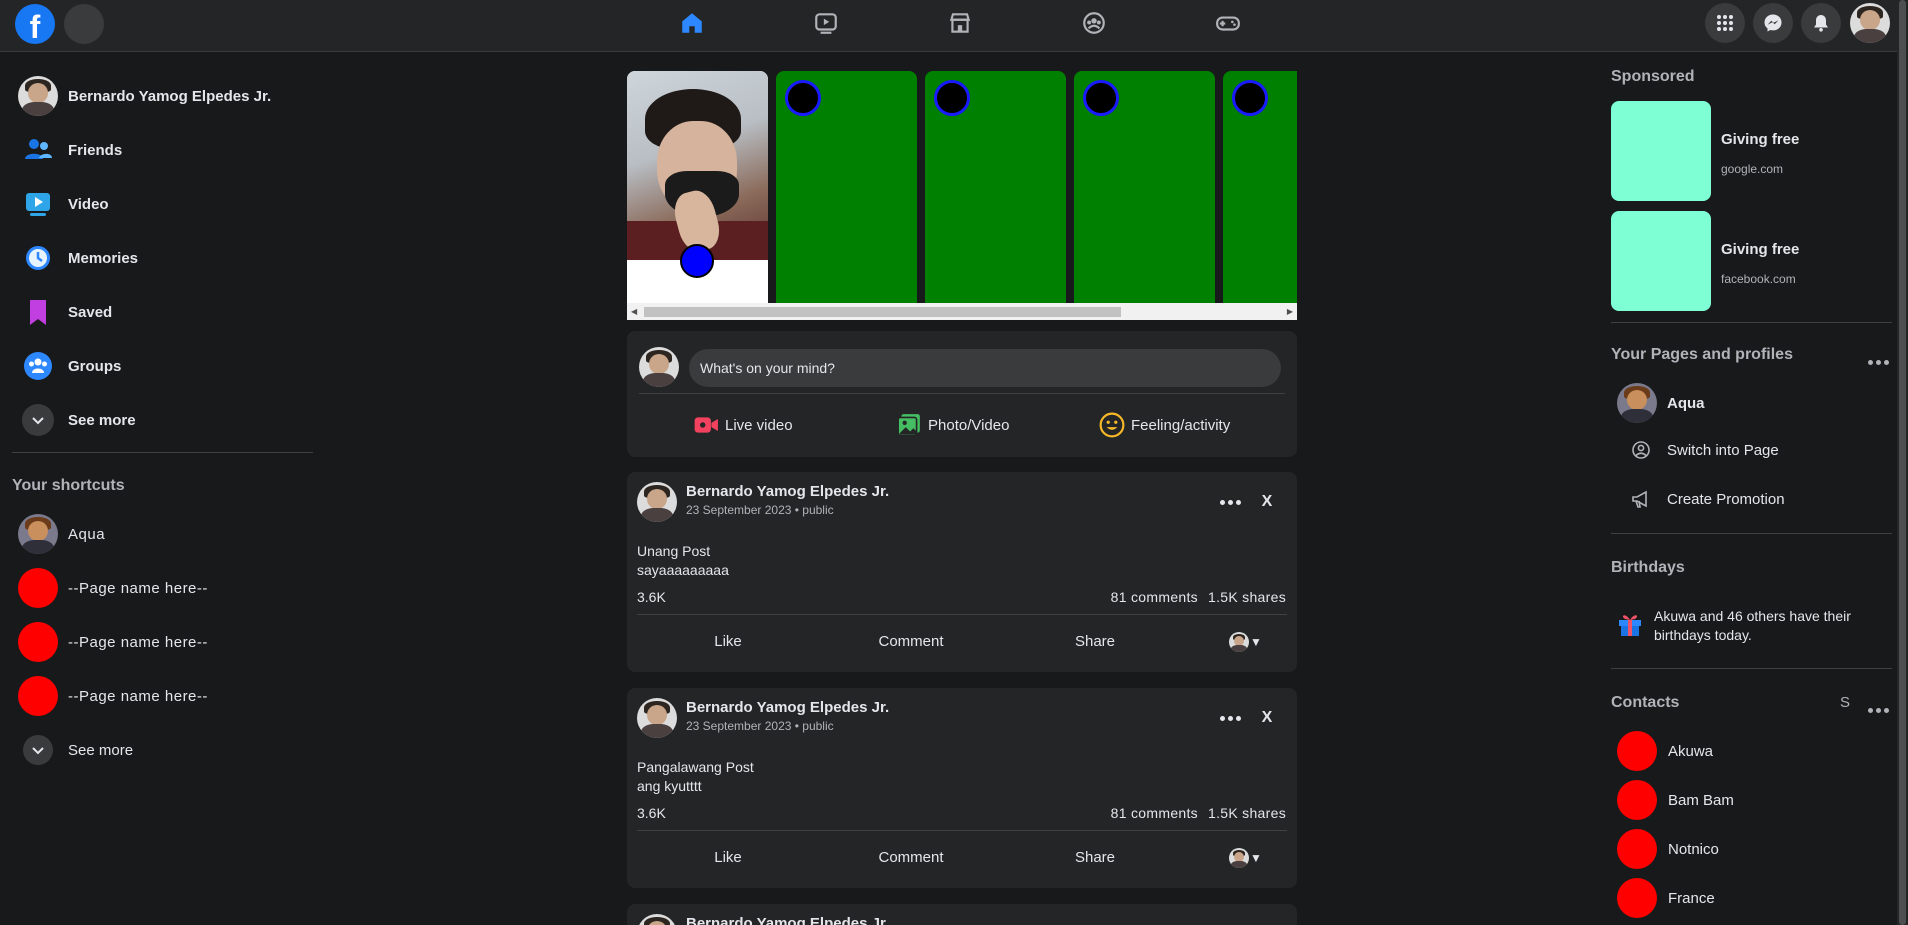  What do you see at coordinates (1686, 403) in the screenshot?
I see `page-name: Aqua` at bounding box center [1686, 403].